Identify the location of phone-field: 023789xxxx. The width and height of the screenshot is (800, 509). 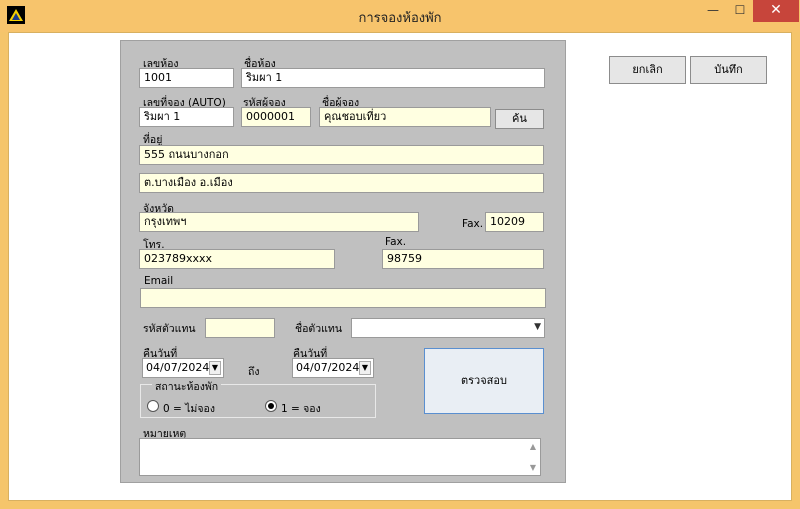
(237, 259).